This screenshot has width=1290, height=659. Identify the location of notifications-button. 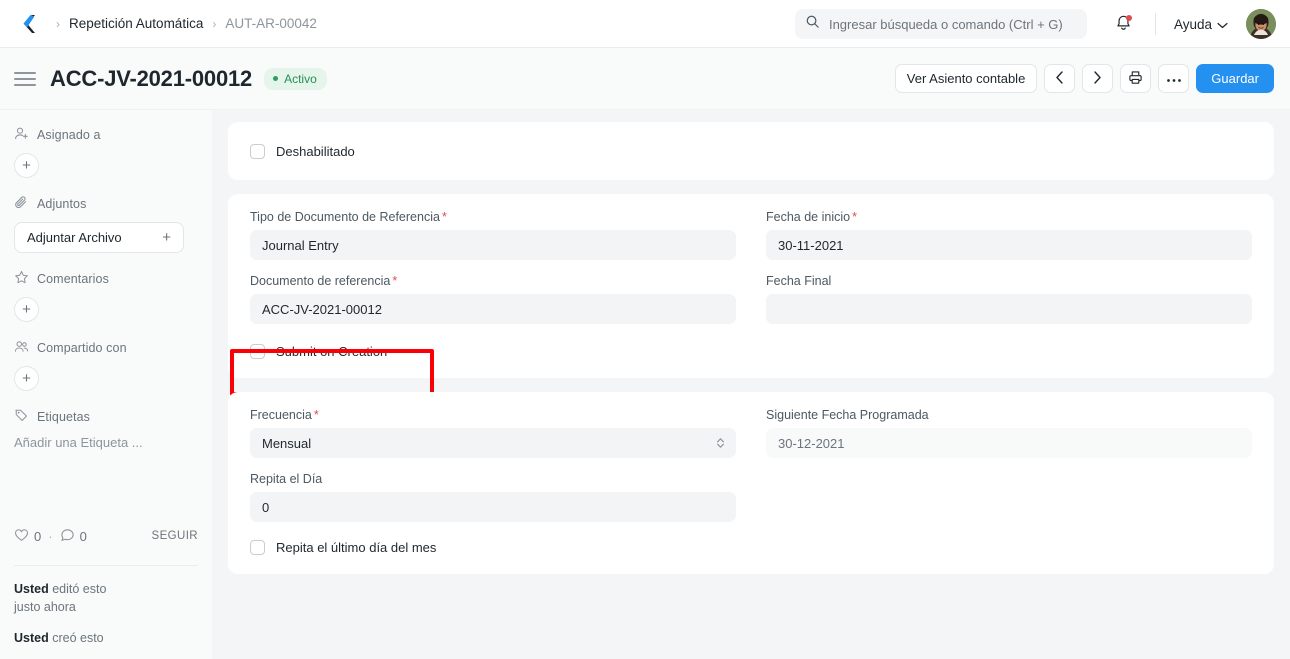
(1124, 24).